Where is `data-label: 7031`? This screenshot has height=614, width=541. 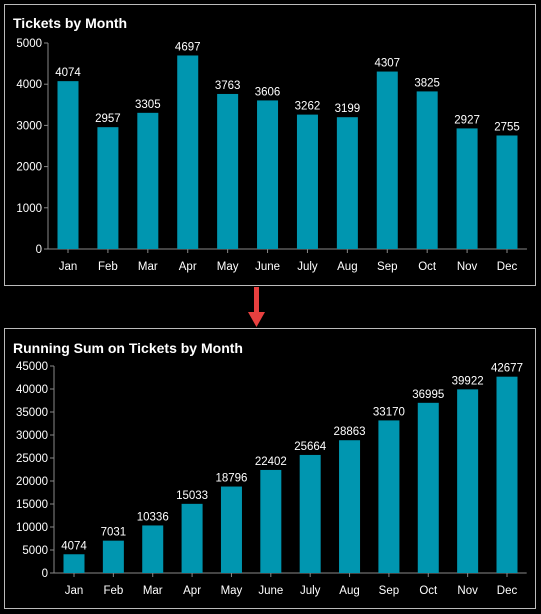
data-label: 7031 is located at coordinates (114, 533).